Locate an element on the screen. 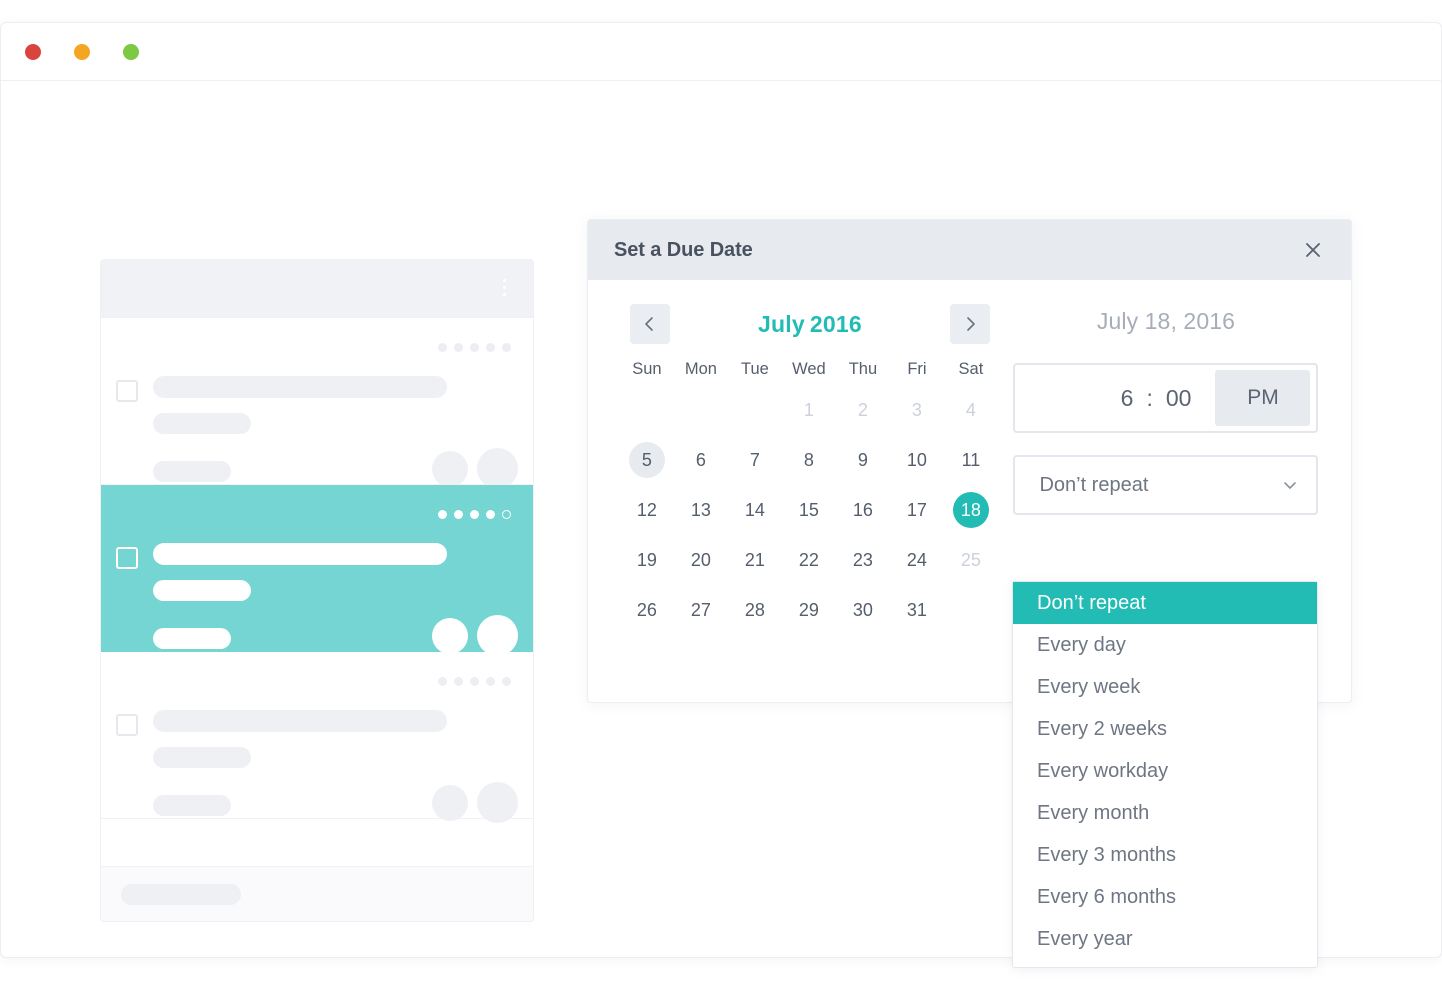 The height and width of the screenshot is (1000, 1442). calendar-day-10: 10 is located at coordinates (917, 460).